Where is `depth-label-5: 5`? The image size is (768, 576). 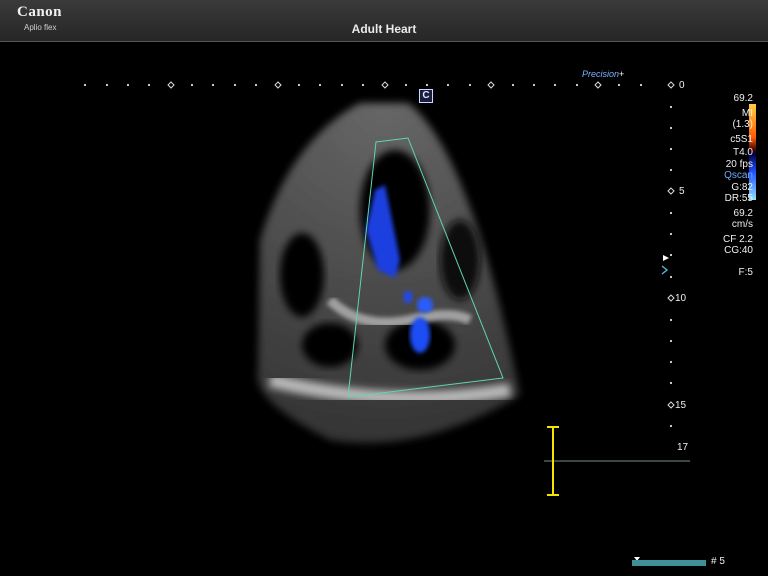
depth-label-5: 5 is located at coordinates (682, 191).